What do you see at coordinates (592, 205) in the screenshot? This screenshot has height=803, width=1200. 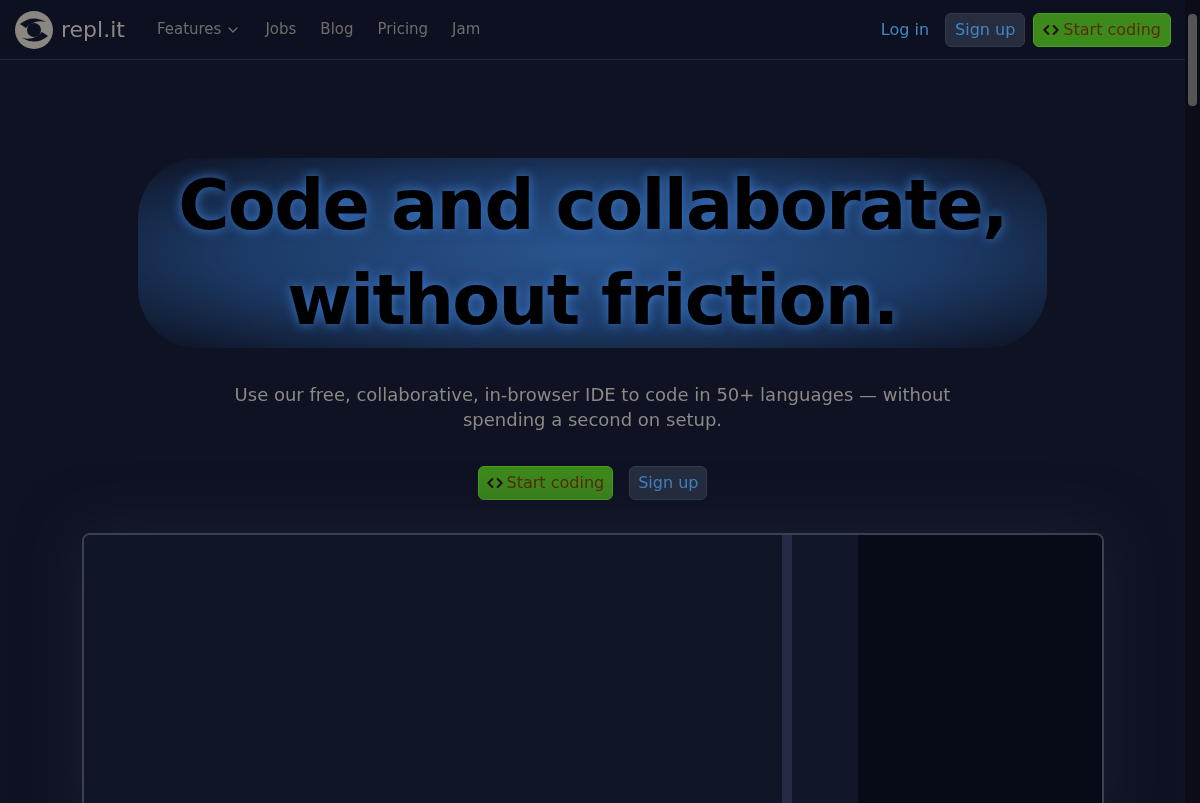 I see `hero-headline: Code and collaborate,` at bounding box center [592, 205].